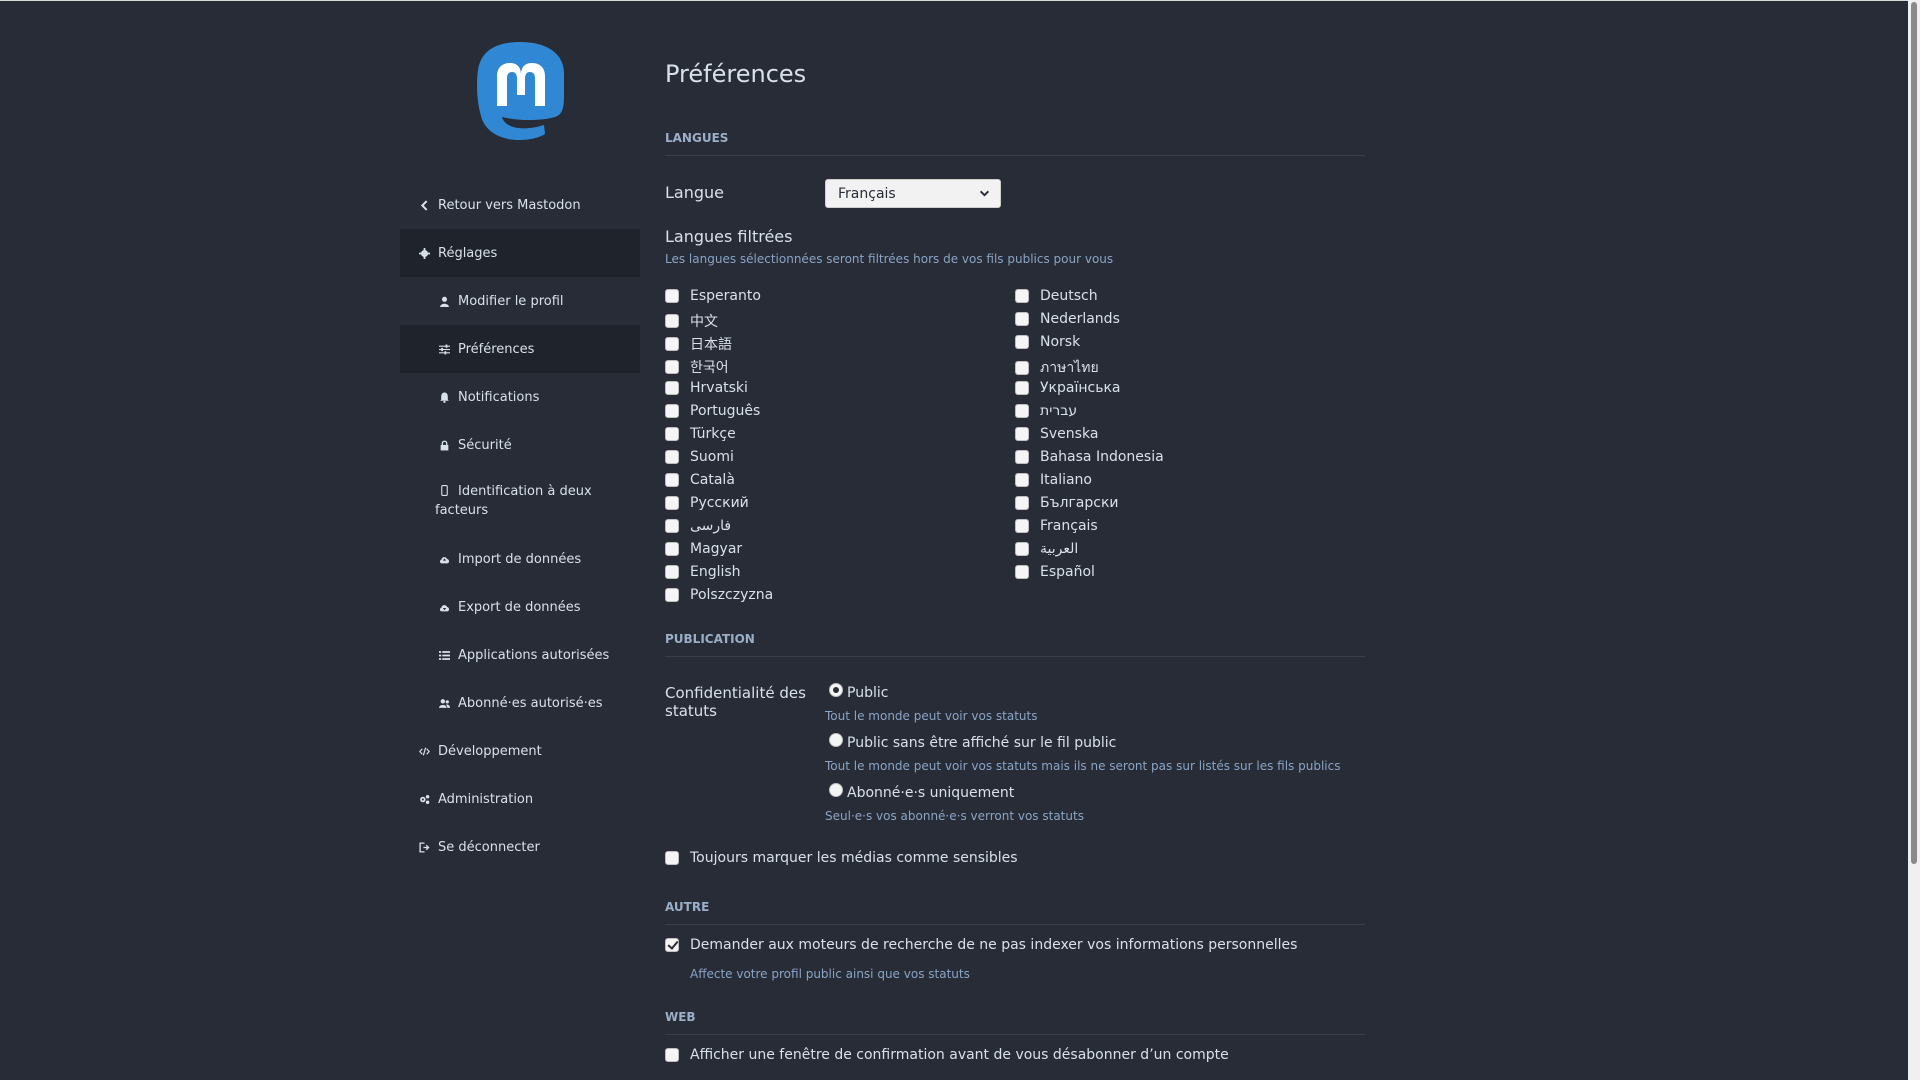 The width and height of the screenshot is (1920, 1080). What do you see at coordinates (520, 703) in the screenshot?
I see `sidebar-item-followers: Abonné·es autorisé·es` at bounding box center [520, 703].